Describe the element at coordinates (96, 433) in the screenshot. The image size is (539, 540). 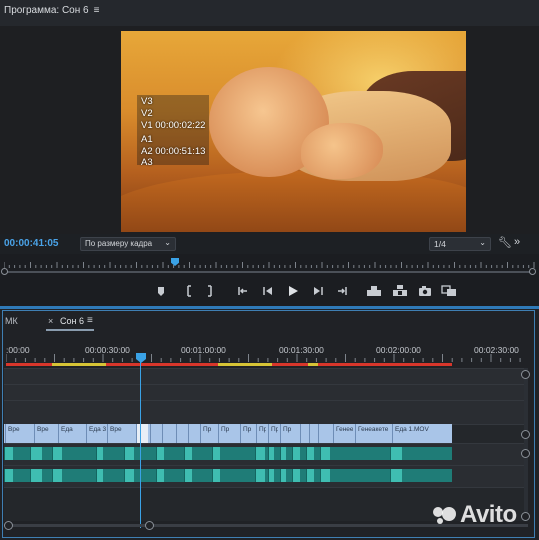
I see `video-clip: Еда 3.M` at that location.